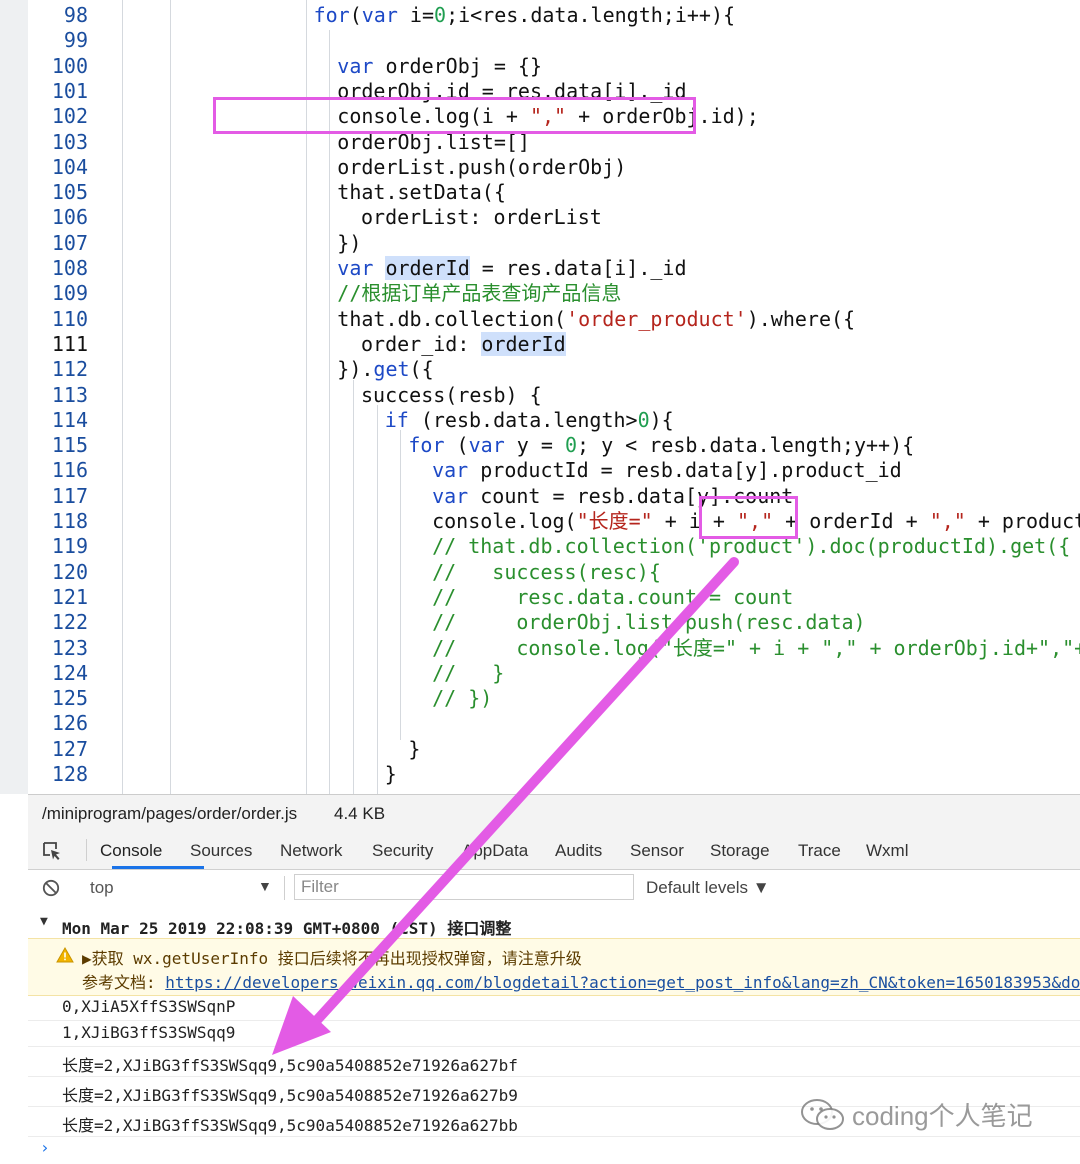  What do you see at coordinates (69, 65) in the screenshot?
I see `line-number: 100` at bounding box center [69, 65].